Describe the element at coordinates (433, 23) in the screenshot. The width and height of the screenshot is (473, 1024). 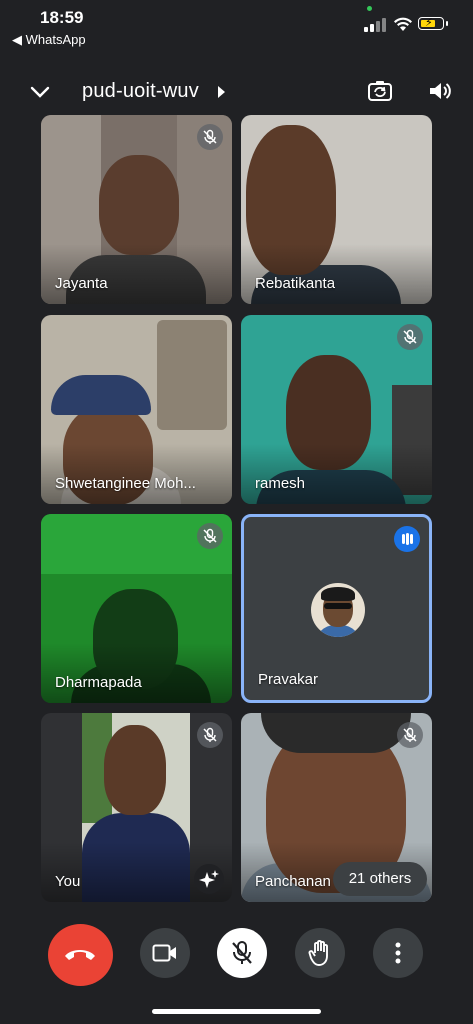
I see `battery-icon: ⚡` at that location.